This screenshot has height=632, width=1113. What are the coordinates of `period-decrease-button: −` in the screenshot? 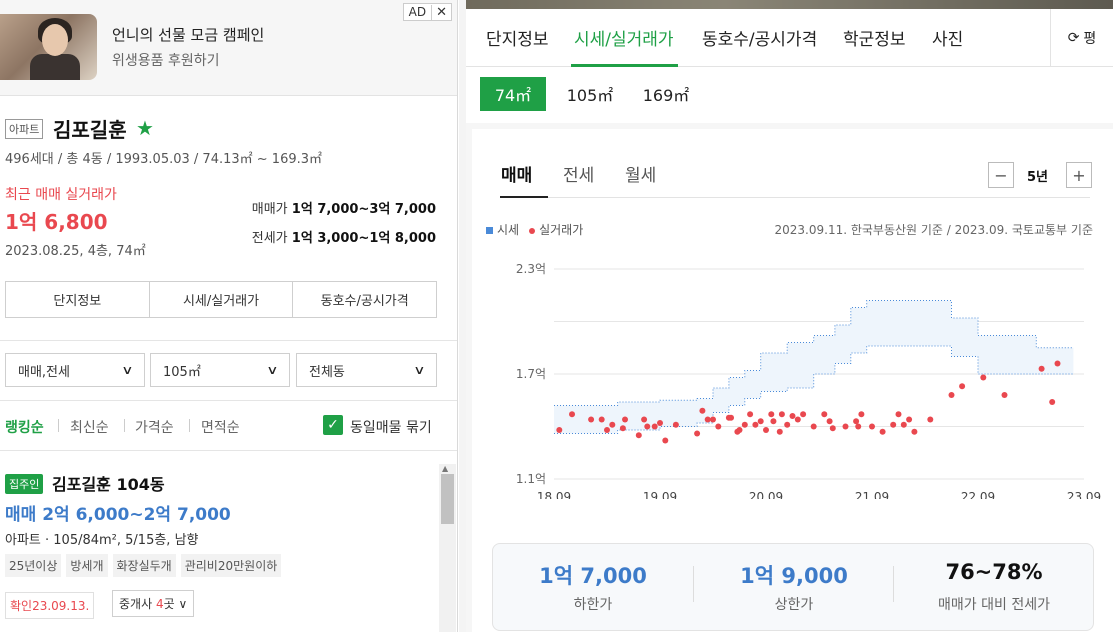 It's located at (1001, 175).